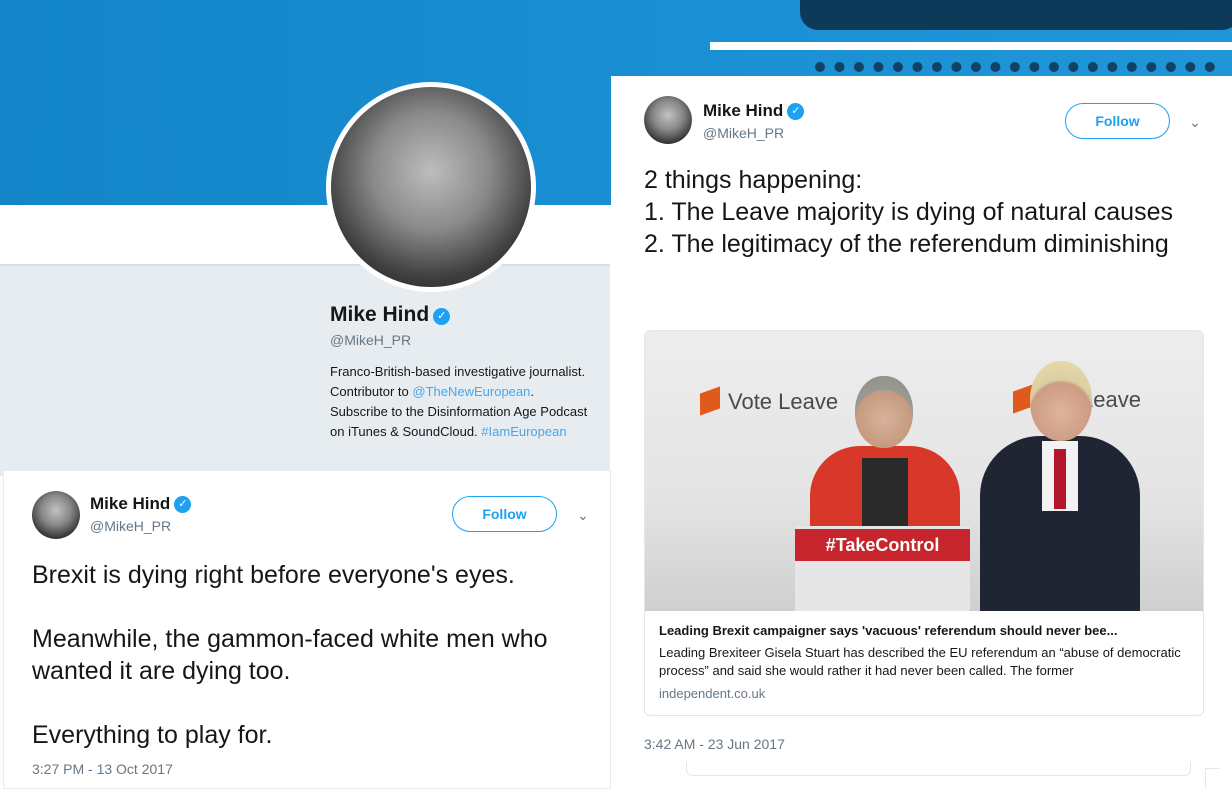 The image size is (1232, 789). I want to click on profile-avatar, so click(431, 187).